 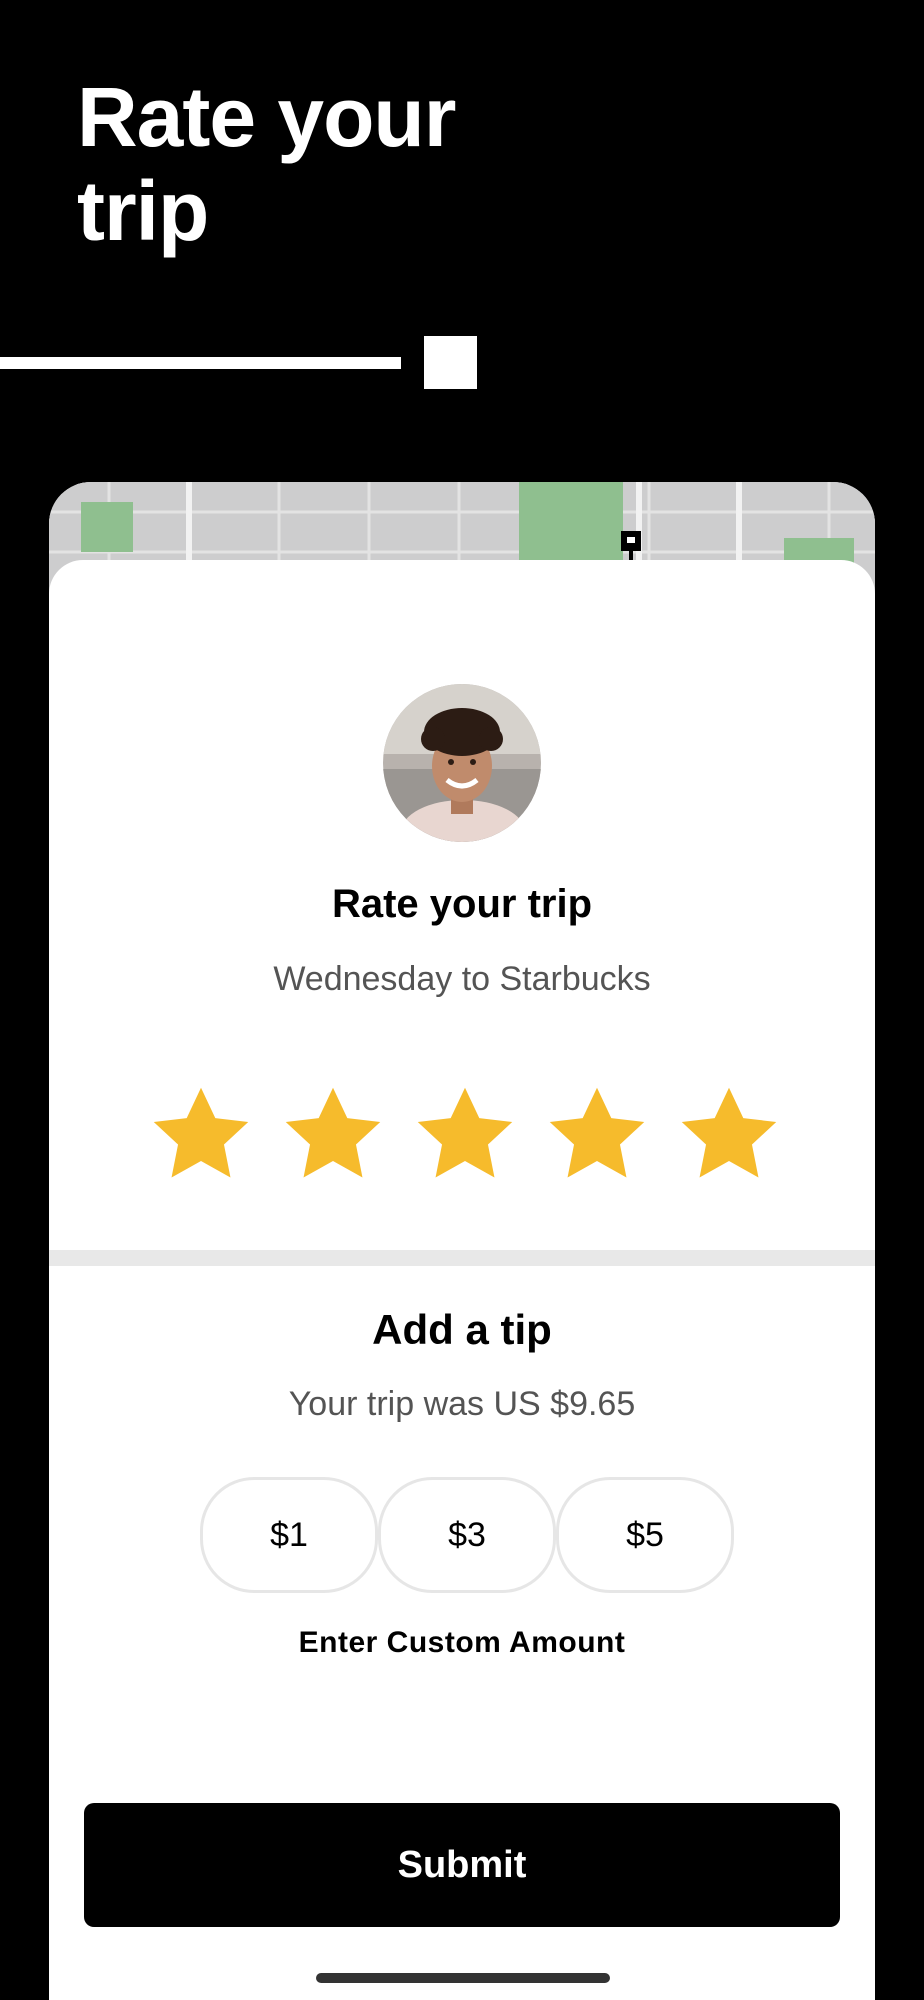 I want to click on tip-option-3-button: $3, so click(x=467, y=1535).